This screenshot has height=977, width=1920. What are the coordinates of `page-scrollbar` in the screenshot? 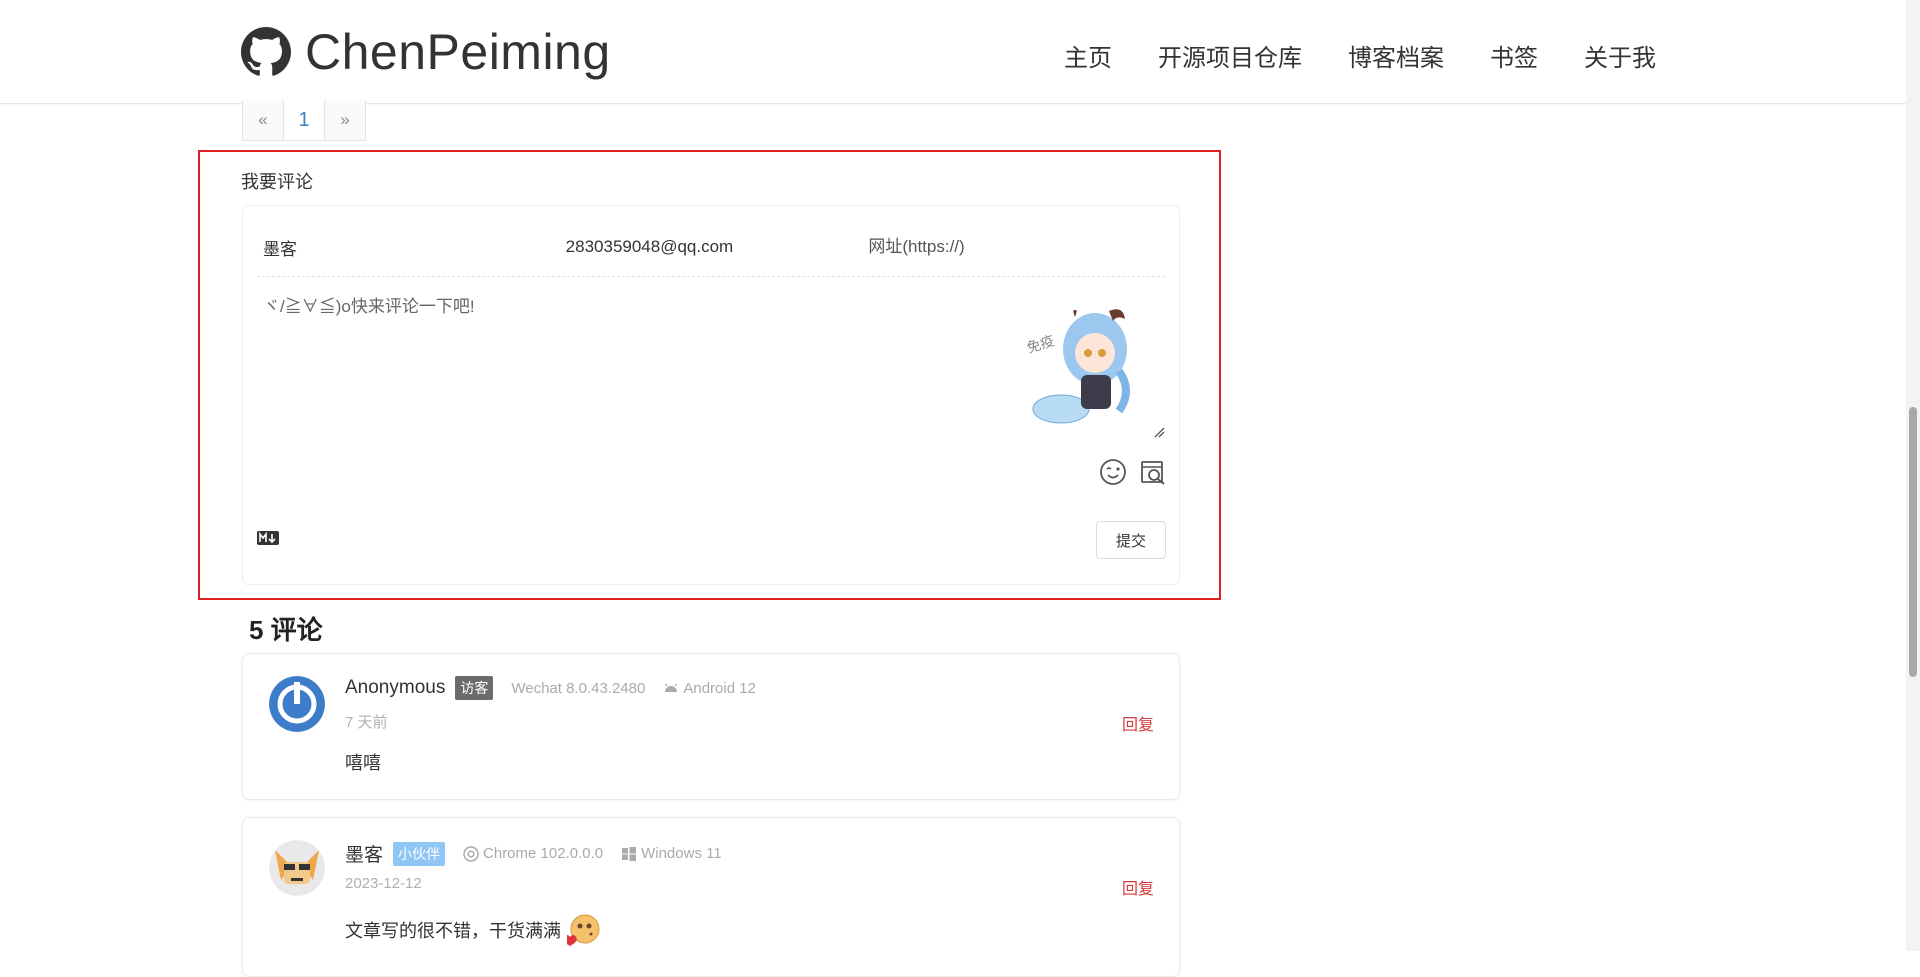 It's located at (1913, 475).